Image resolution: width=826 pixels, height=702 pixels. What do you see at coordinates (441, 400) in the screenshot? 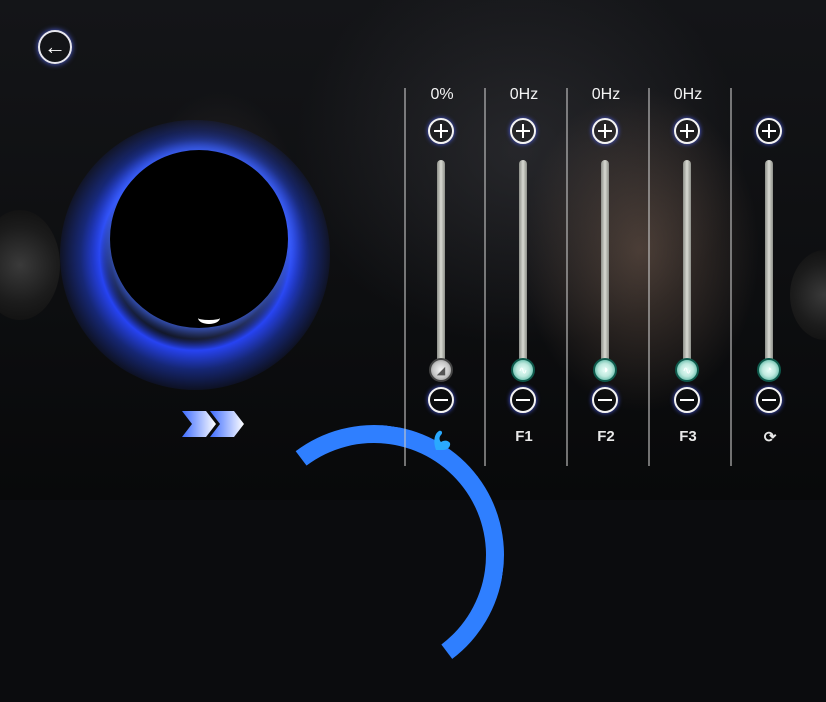
I see `intensity-minus-button` at bounding box center [441, 400].